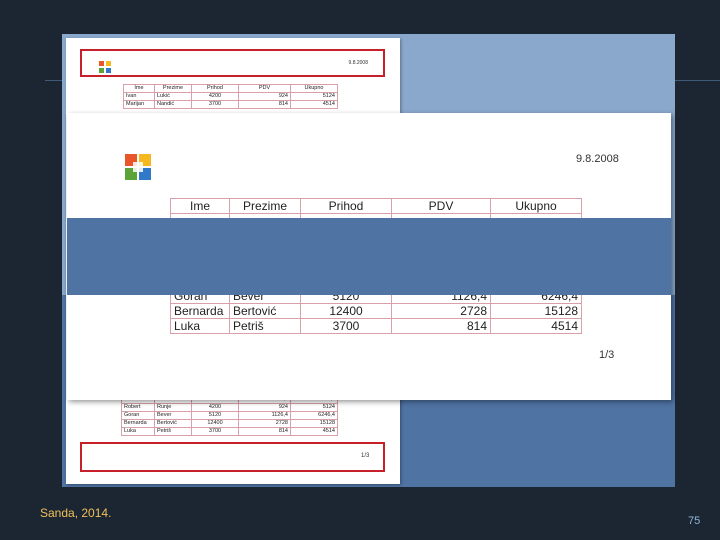 Image resolution: width=720 pixels, height=540 pixels. Describe the element at coordinates (76, 513) in the screenshot. I see `footer-author: Sanda, 2014.` at that location.